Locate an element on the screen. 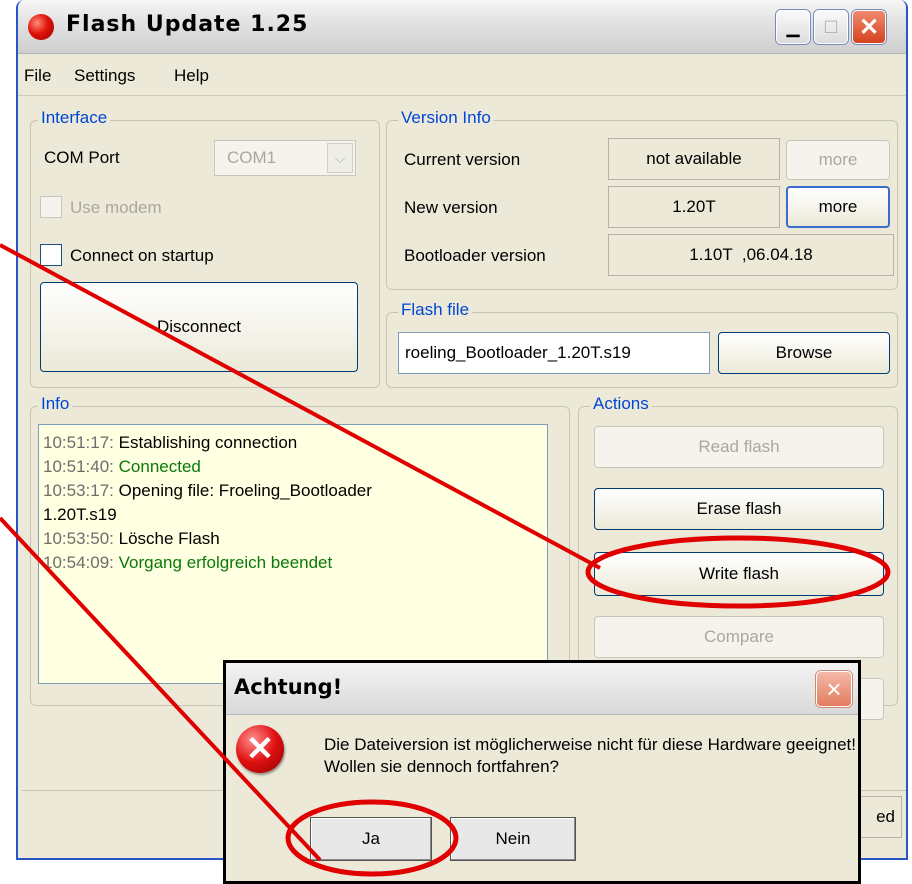  window-title: Flash Update 1.25 is located at coordinates (187, 24).